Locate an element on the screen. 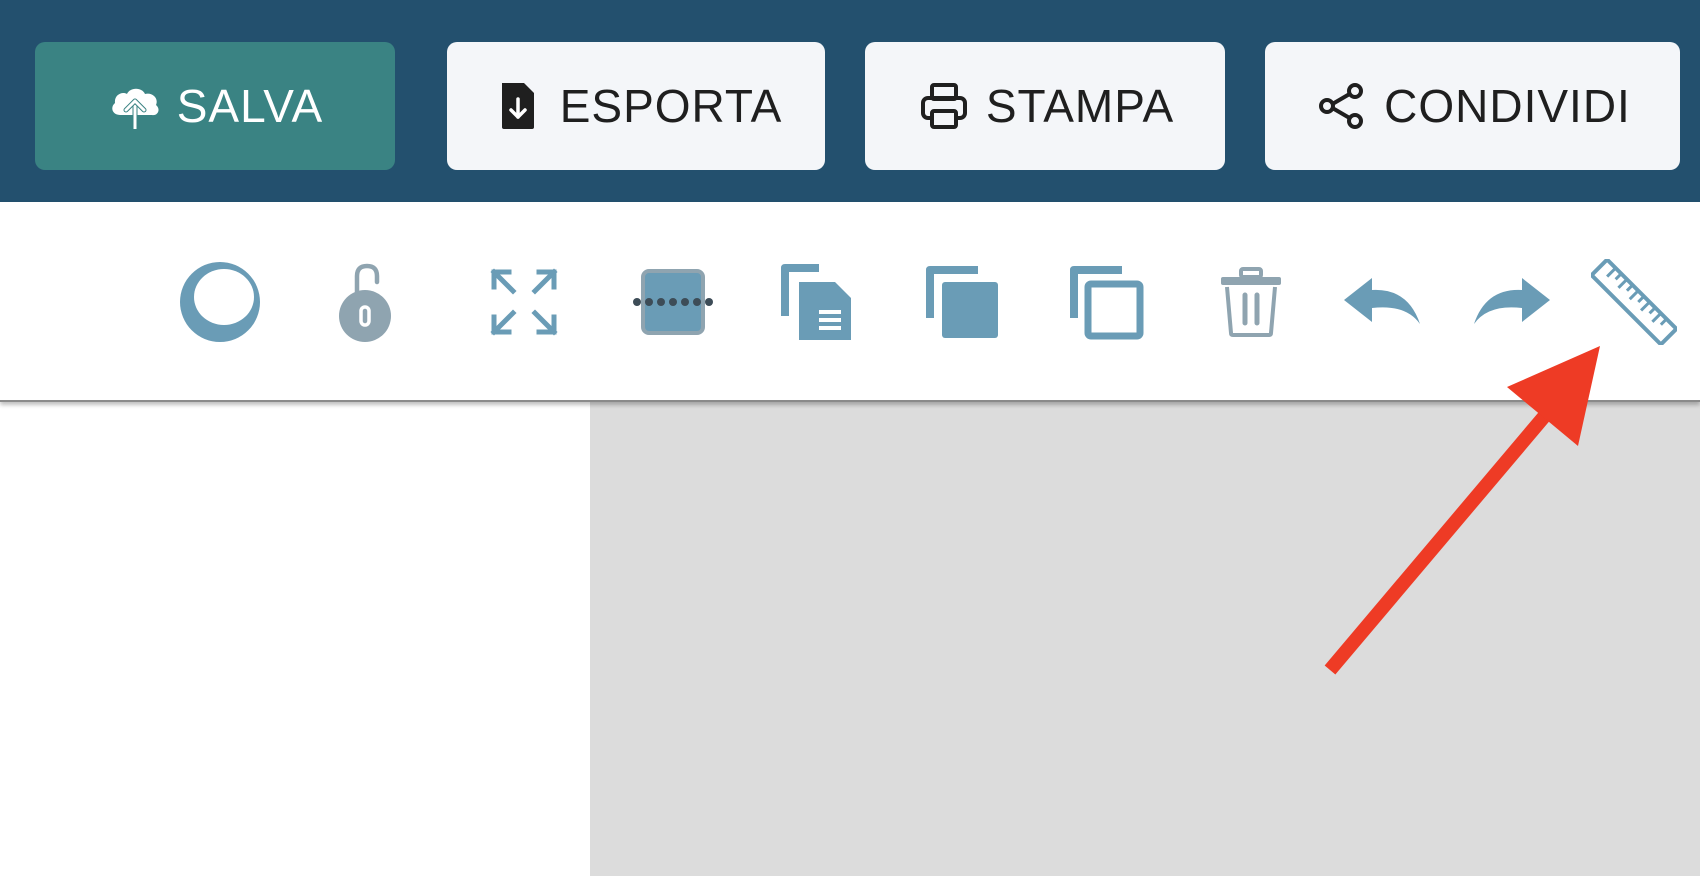  export-button-label: ESPORTA is located at coordinates (671, 106).